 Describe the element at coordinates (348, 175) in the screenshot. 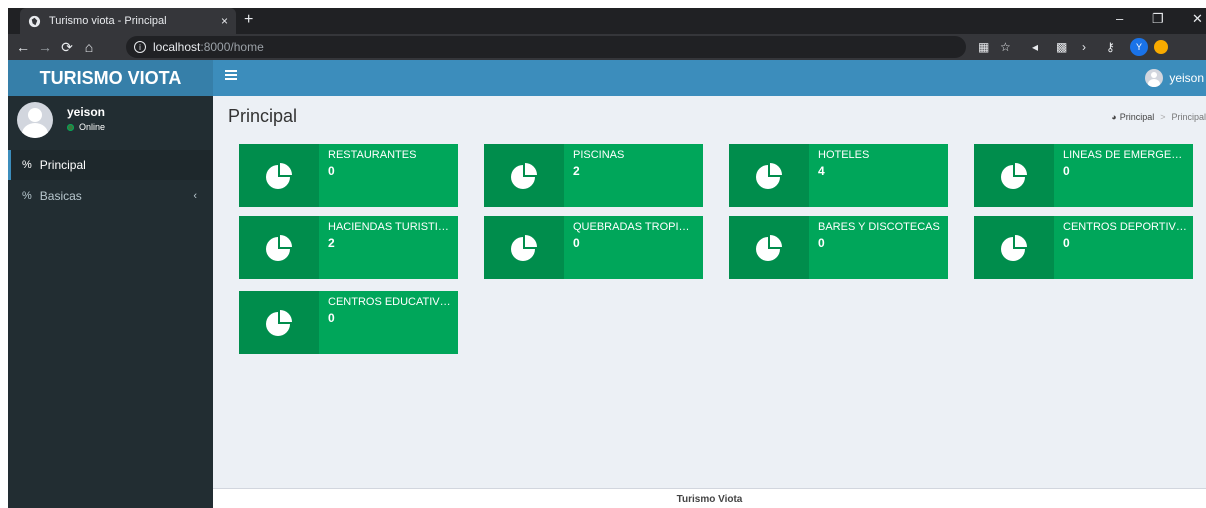

I see `info-box: RESTAURANTES 0` at that location.